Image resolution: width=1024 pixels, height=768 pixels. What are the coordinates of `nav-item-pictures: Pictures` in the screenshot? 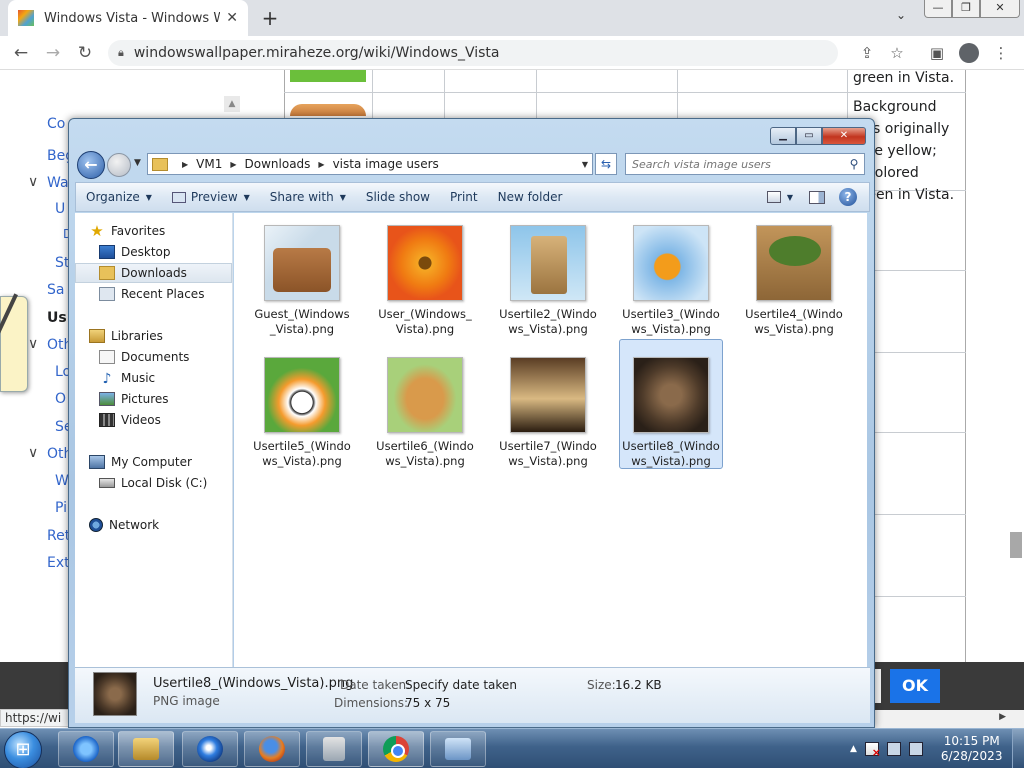 It's located at (153, 399).